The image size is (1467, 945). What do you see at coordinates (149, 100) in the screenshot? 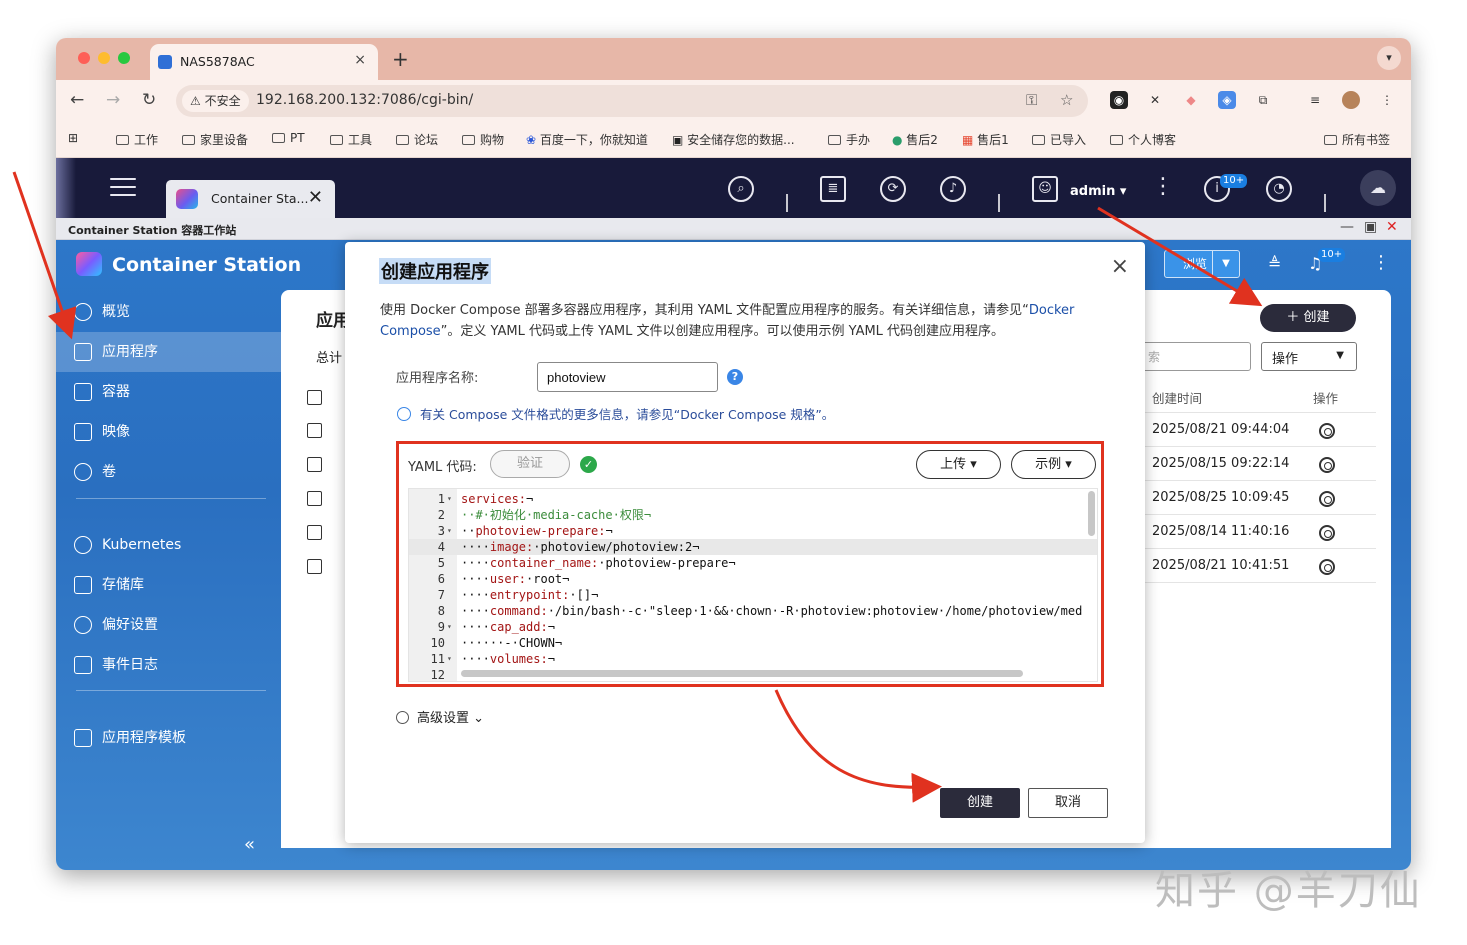
I see `reload-icon: ↻` at bounding box center [149, 100].